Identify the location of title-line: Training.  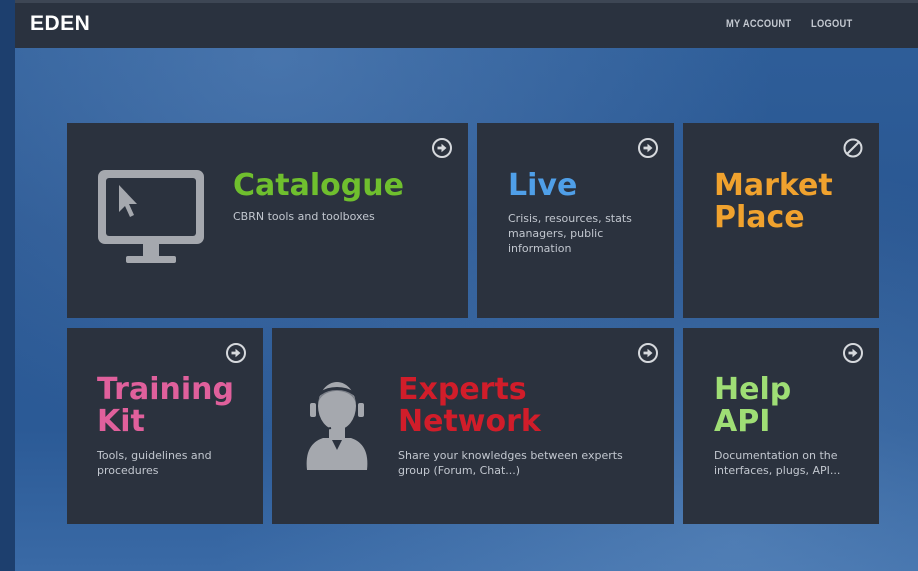
(165, 389).